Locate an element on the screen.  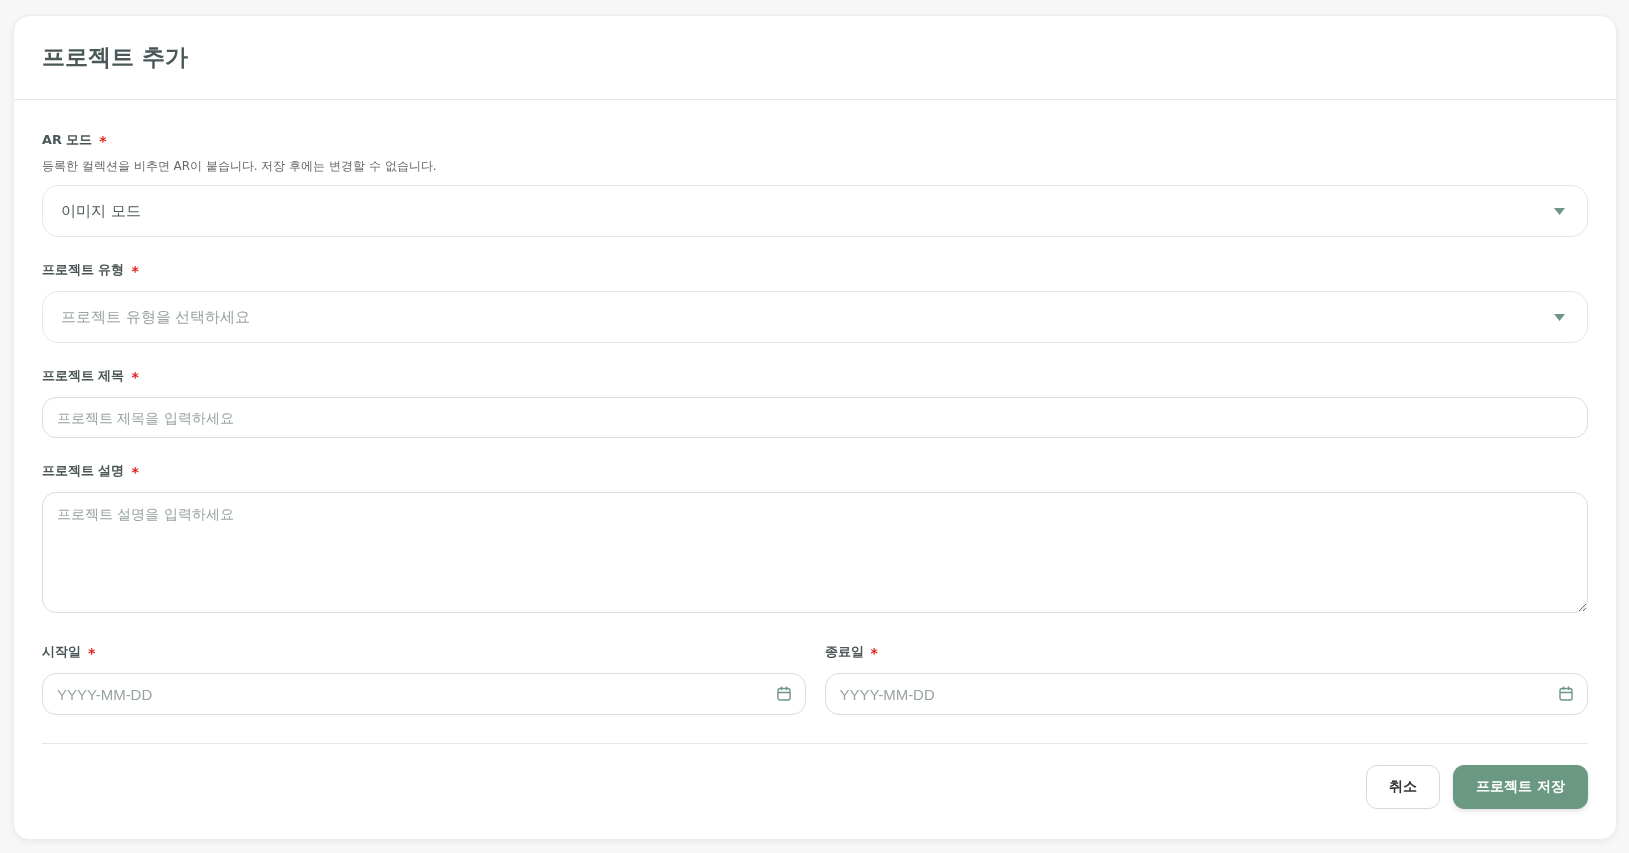
cancel-button: 취소 is located at coordinates (1403, 787).